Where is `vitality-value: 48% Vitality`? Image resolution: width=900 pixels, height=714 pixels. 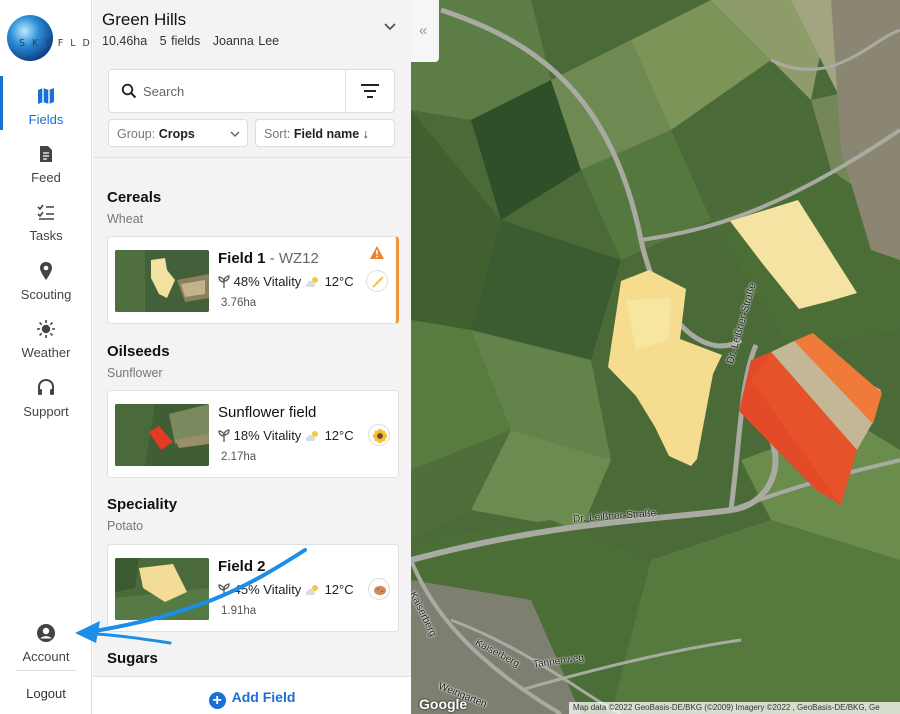
vitality-value: 48% Vitality is located at coordinates (267, 281).